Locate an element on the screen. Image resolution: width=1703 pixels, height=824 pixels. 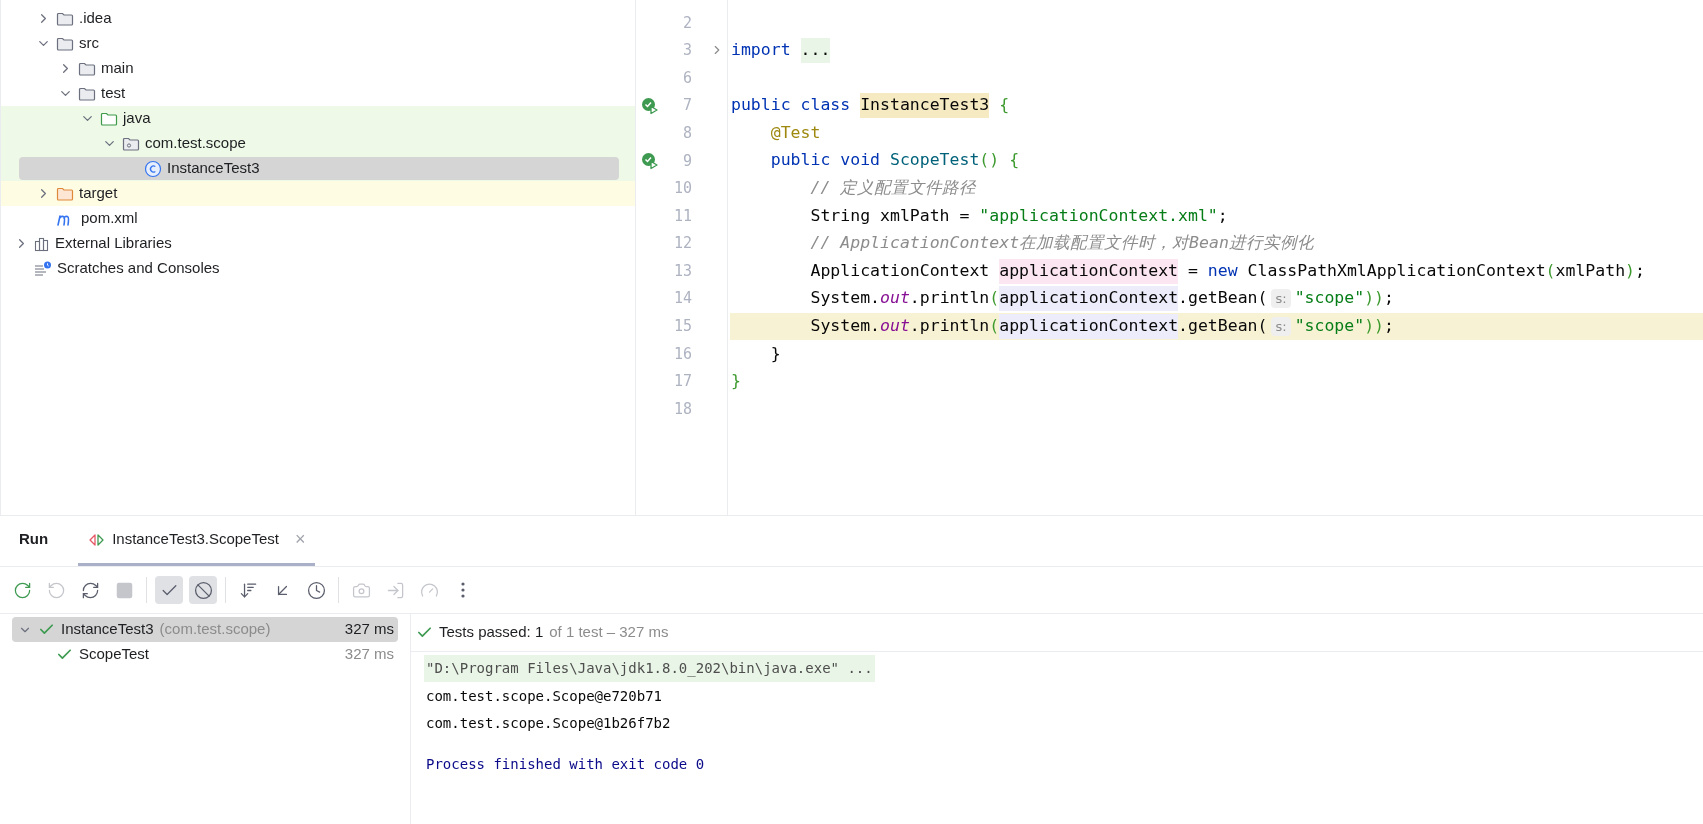
status-text: Tests passed: 1 is located at coordinates (491, 632).